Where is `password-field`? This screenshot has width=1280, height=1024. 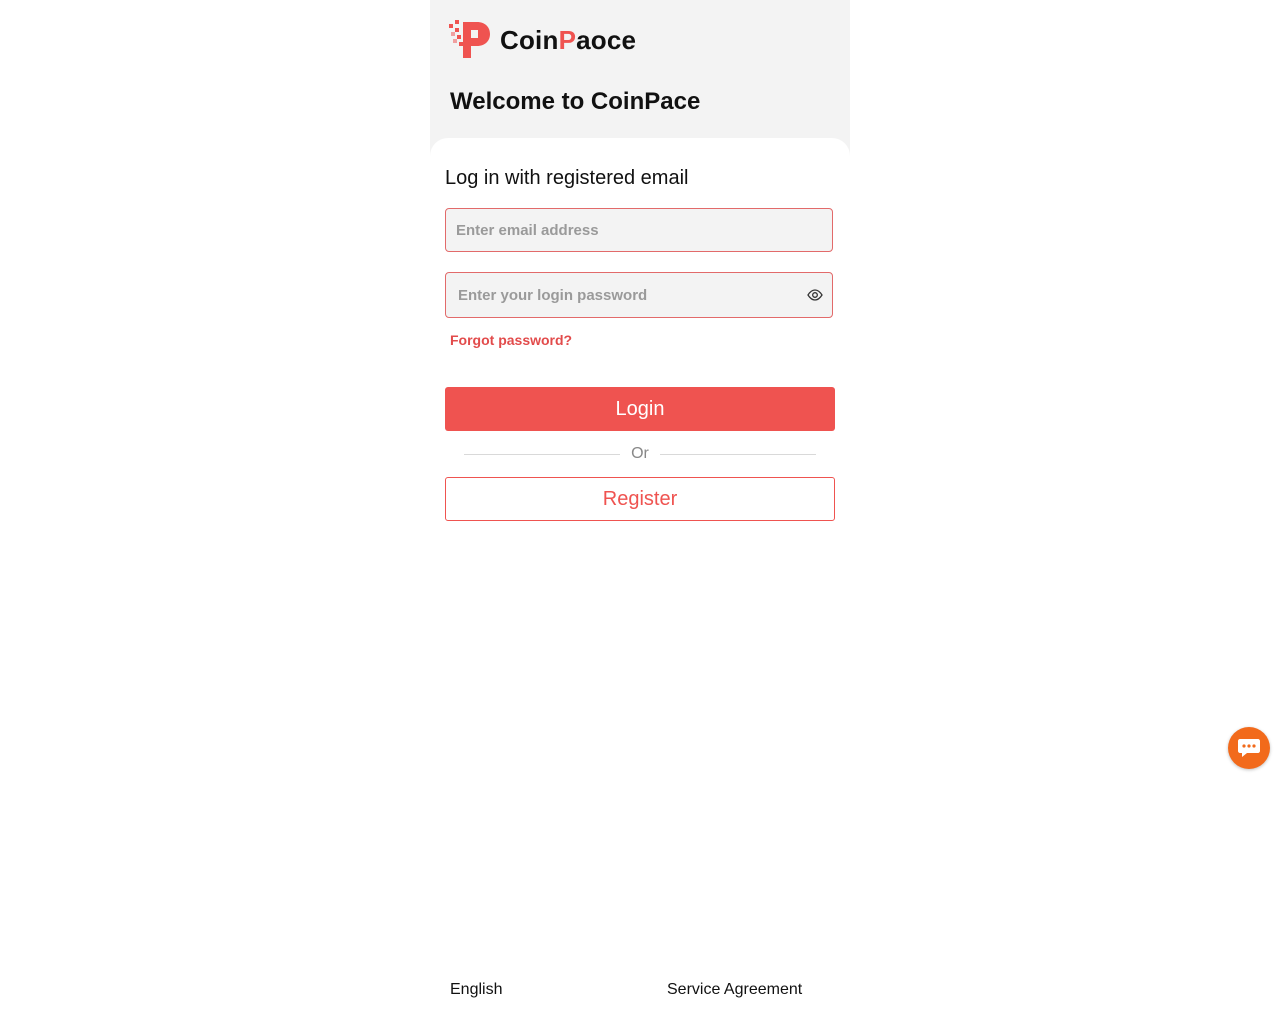 password-field is located at coordinates (639, 295).